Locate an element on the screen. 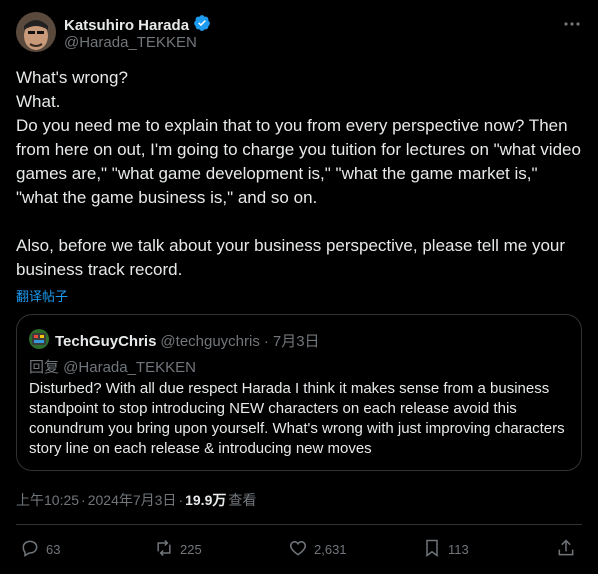 Image resolution: width=598 pixels, height=574 pixels. tweet-line: What's wrong? is located at coordinates (72, 77).